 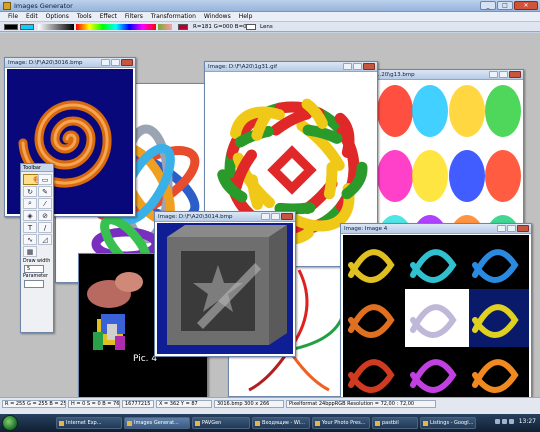 I want to click on curve-tool-button: ∿, so click(x=30, y=239).